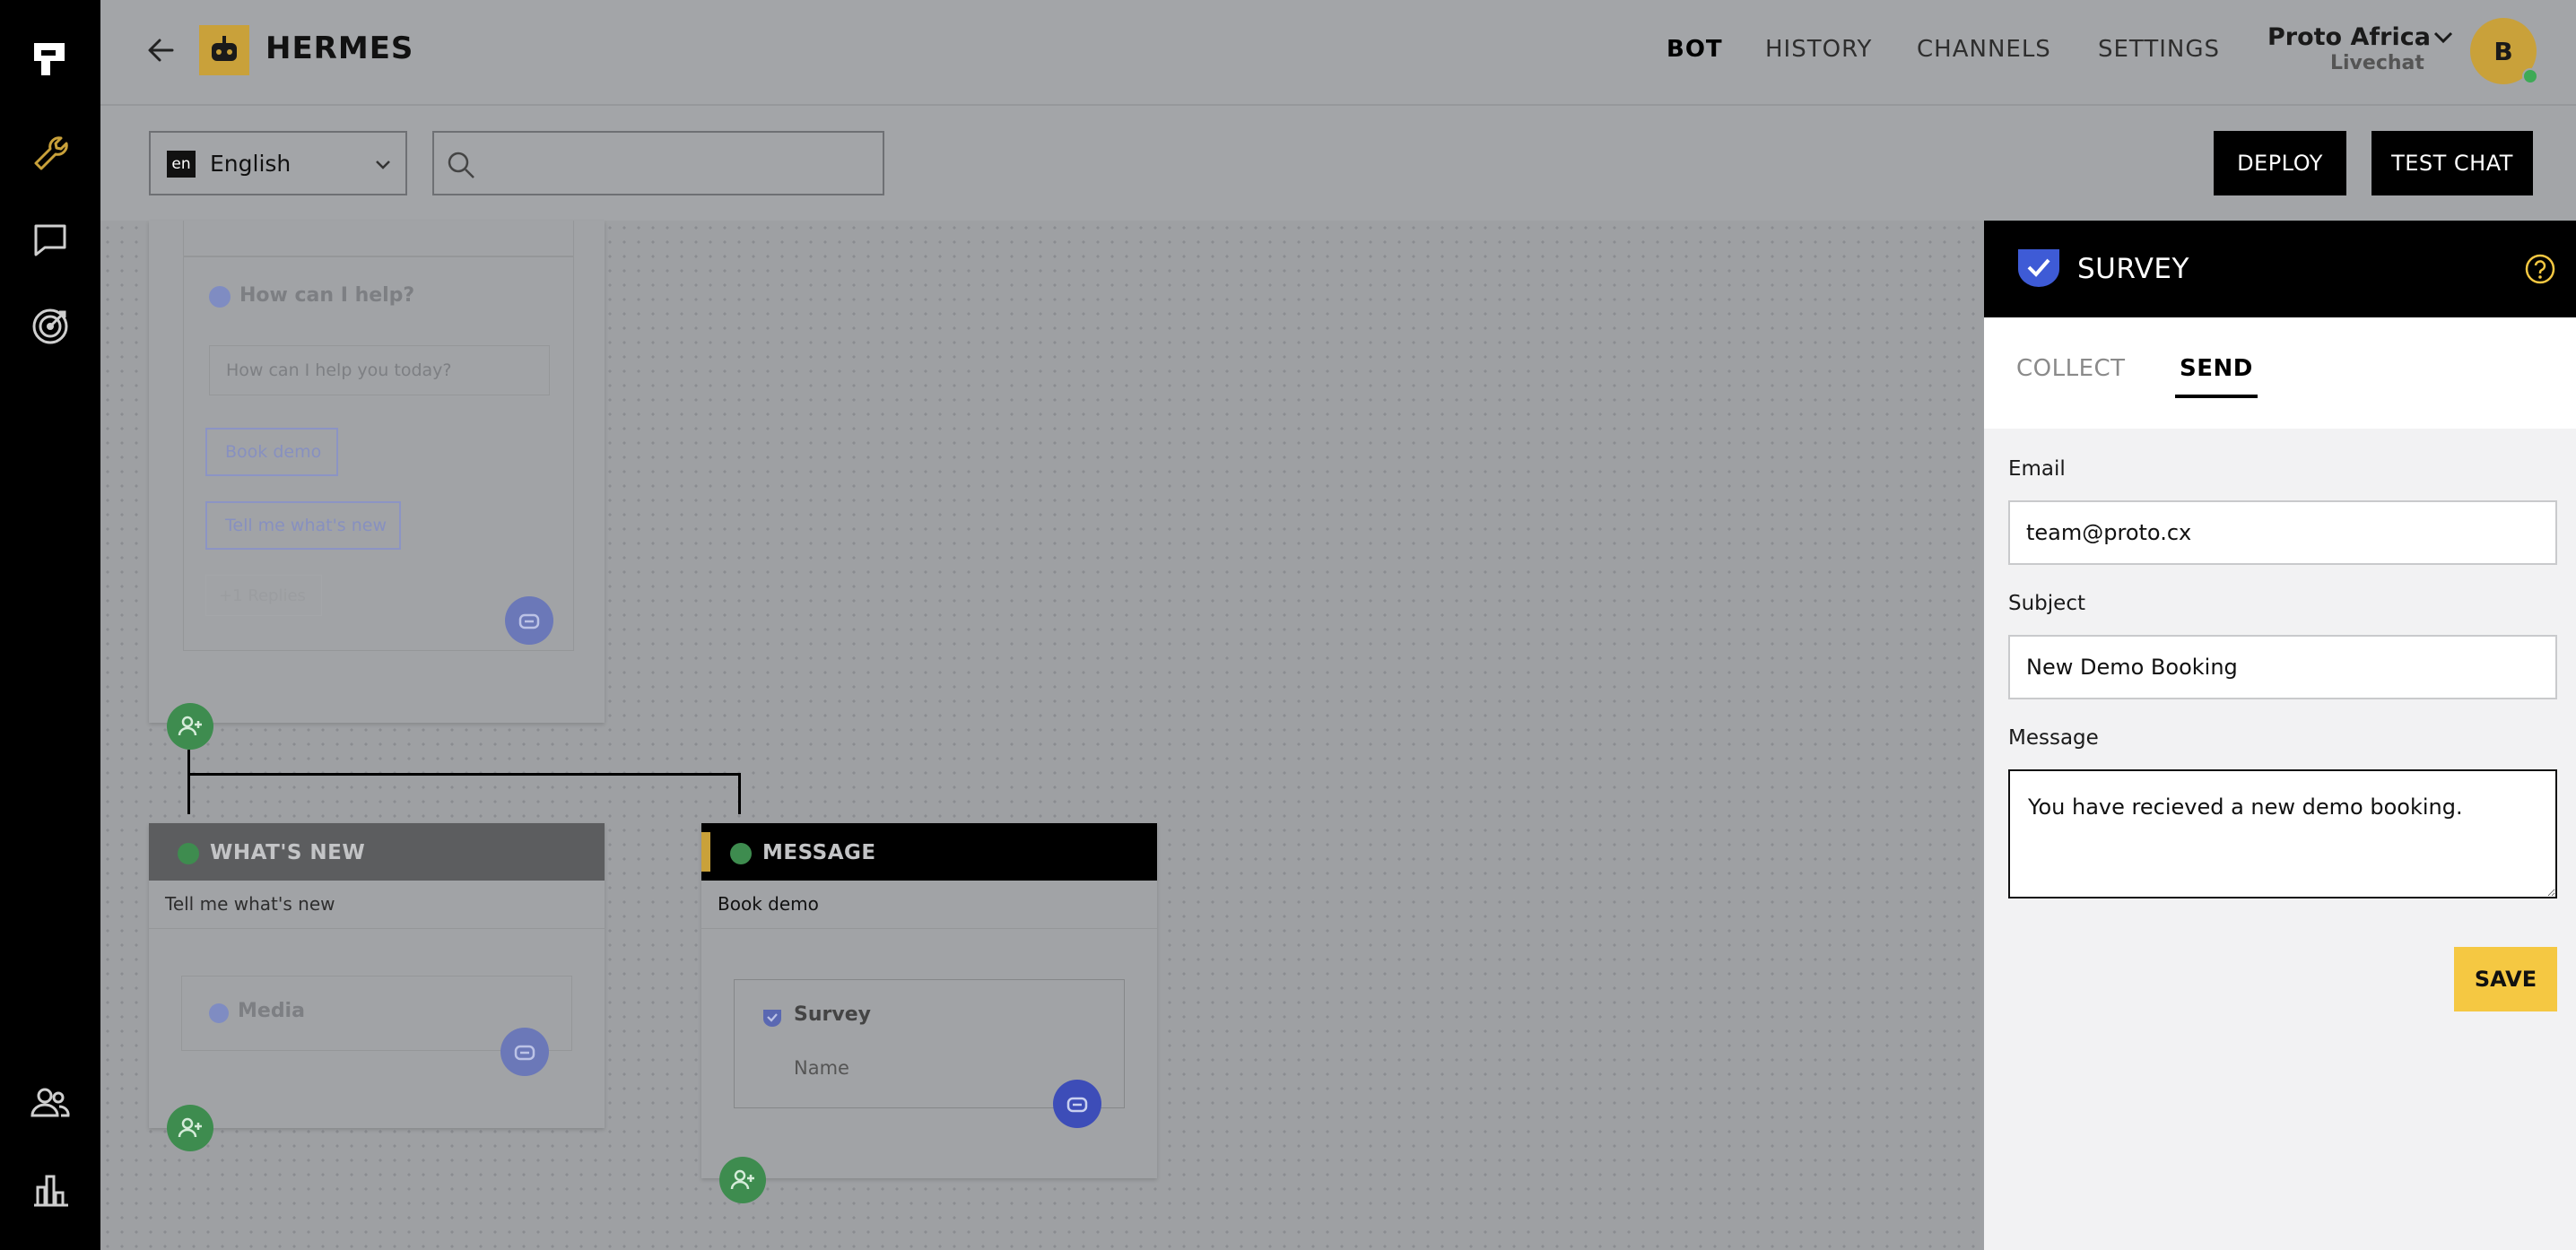 The height and width of the screenshot is (1250, 2576). I want to click on subject-label: Subject, so click(2046, 603).